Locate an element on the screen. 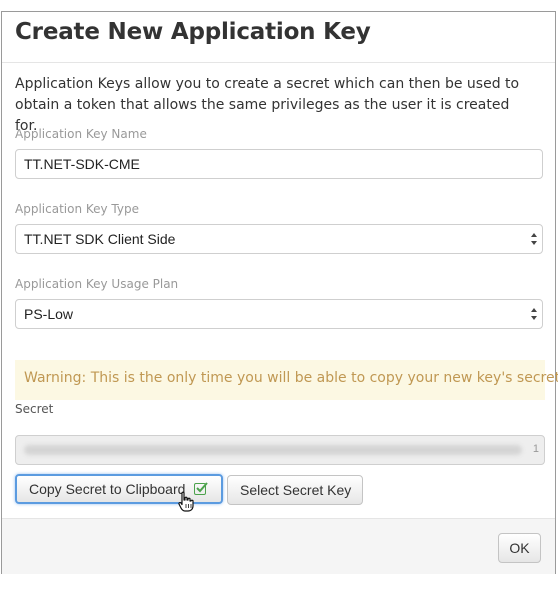 Image resolution: width=558 pixels, height=591 pixels. ok-button: OK is located at coordinates (519, 548).